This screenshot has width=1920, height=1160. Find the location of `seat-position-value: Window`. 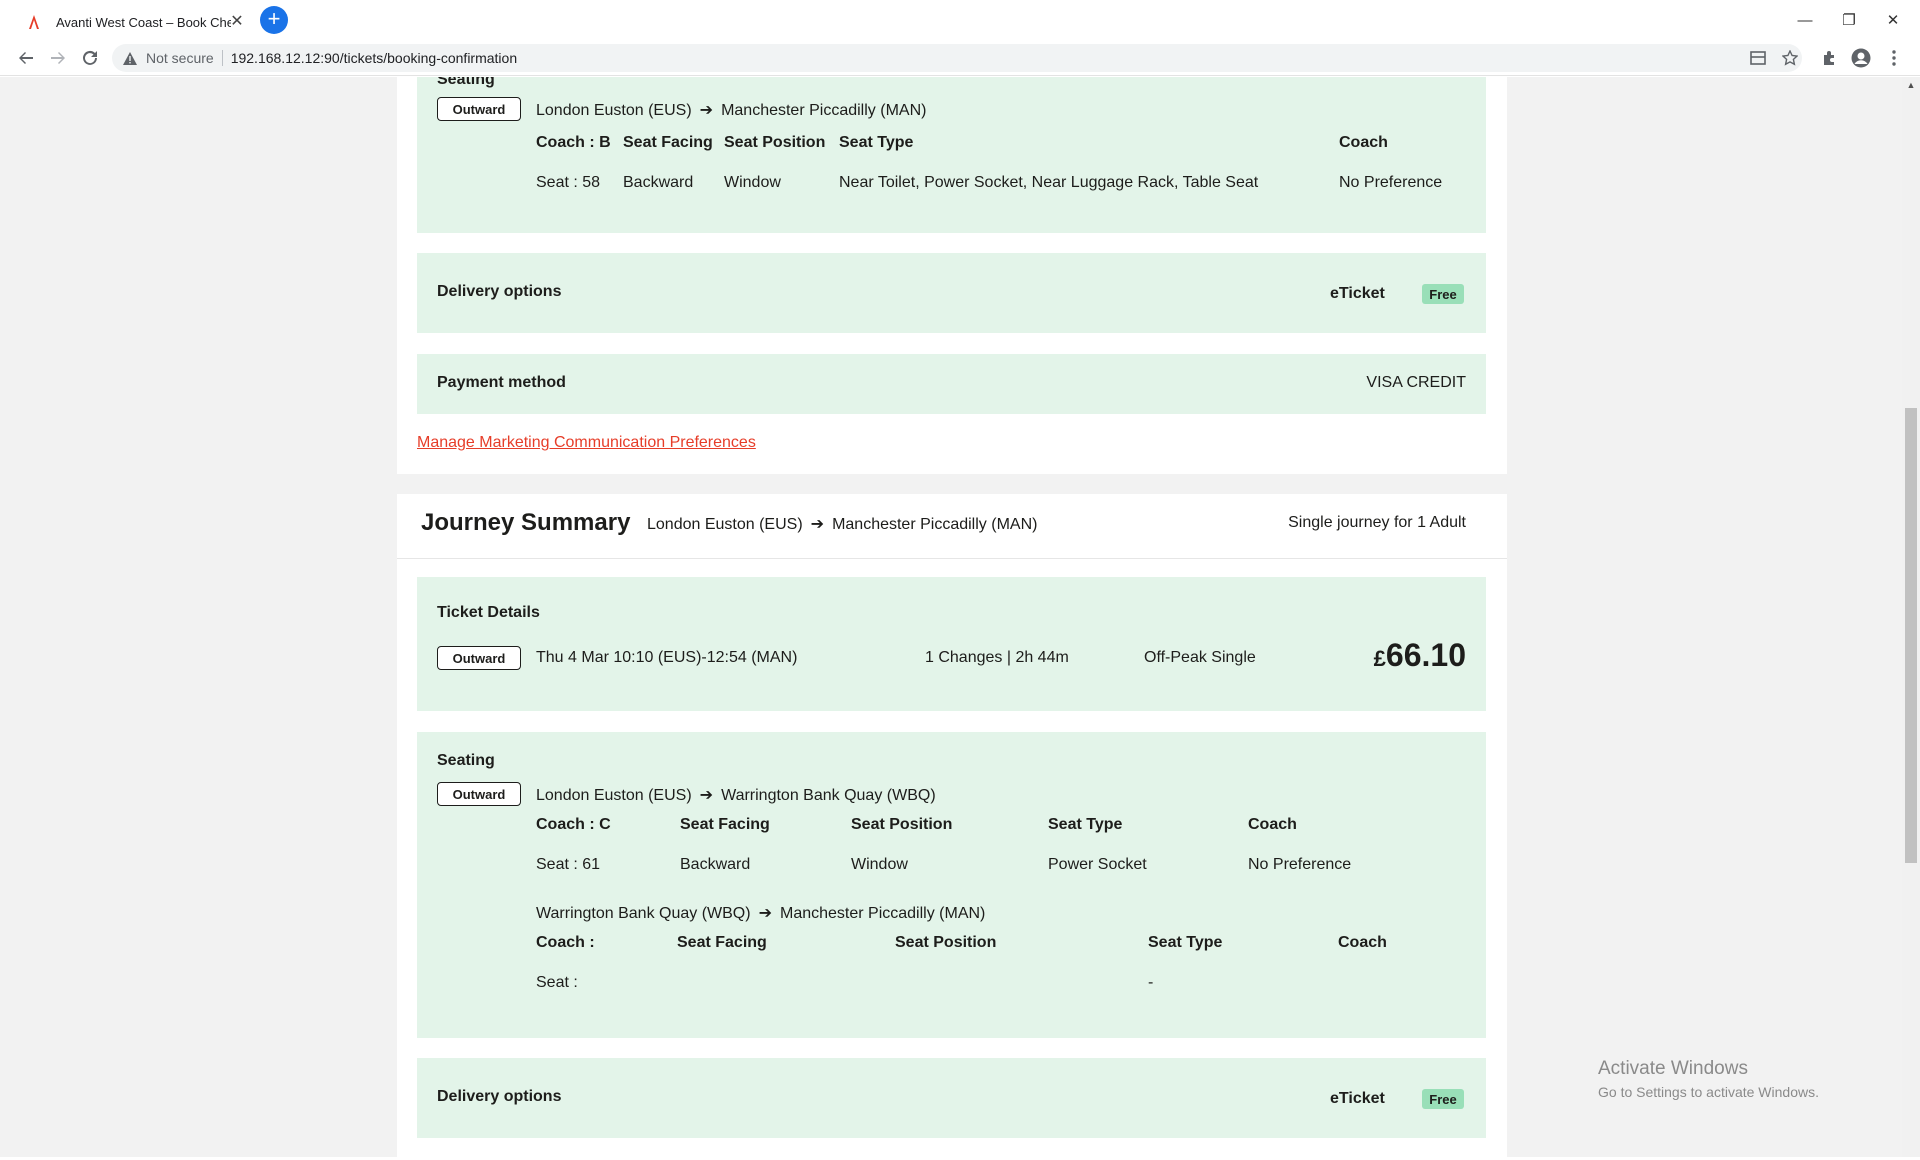

seat-position-value: Window is located at coordinates (752, 182).